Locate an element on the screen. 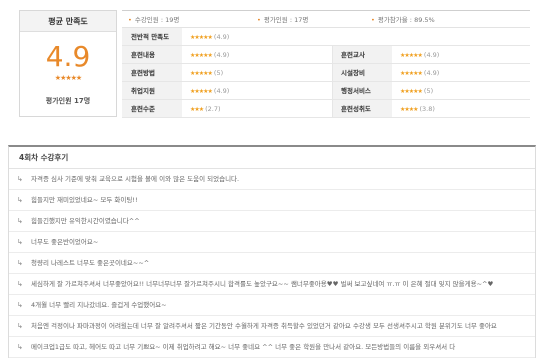 The width and height of the screenshot is (540, 358). review-text: 4개월 너무 빨리 지나갔네요. 즐겁게 수업했어요~ is located at coordinates (99, 305).